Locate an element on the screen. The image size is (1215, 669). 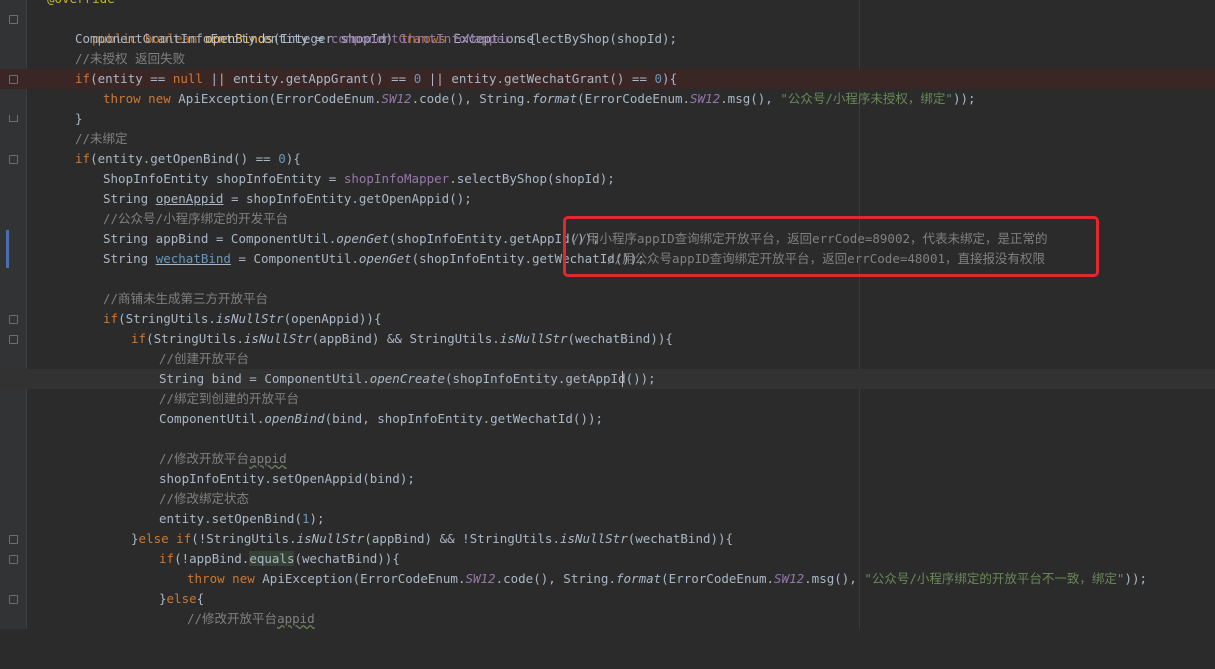
token-text: || entity.getAppGrant() == is located at coordinates (308, 78).